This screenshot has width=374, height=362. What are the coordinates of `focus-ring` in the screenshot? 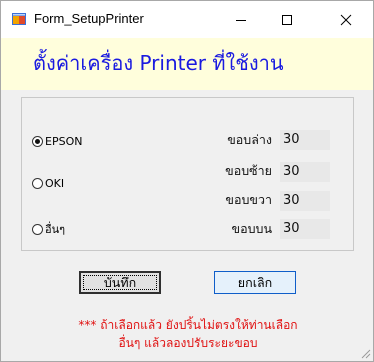 It's located at (120, 282).